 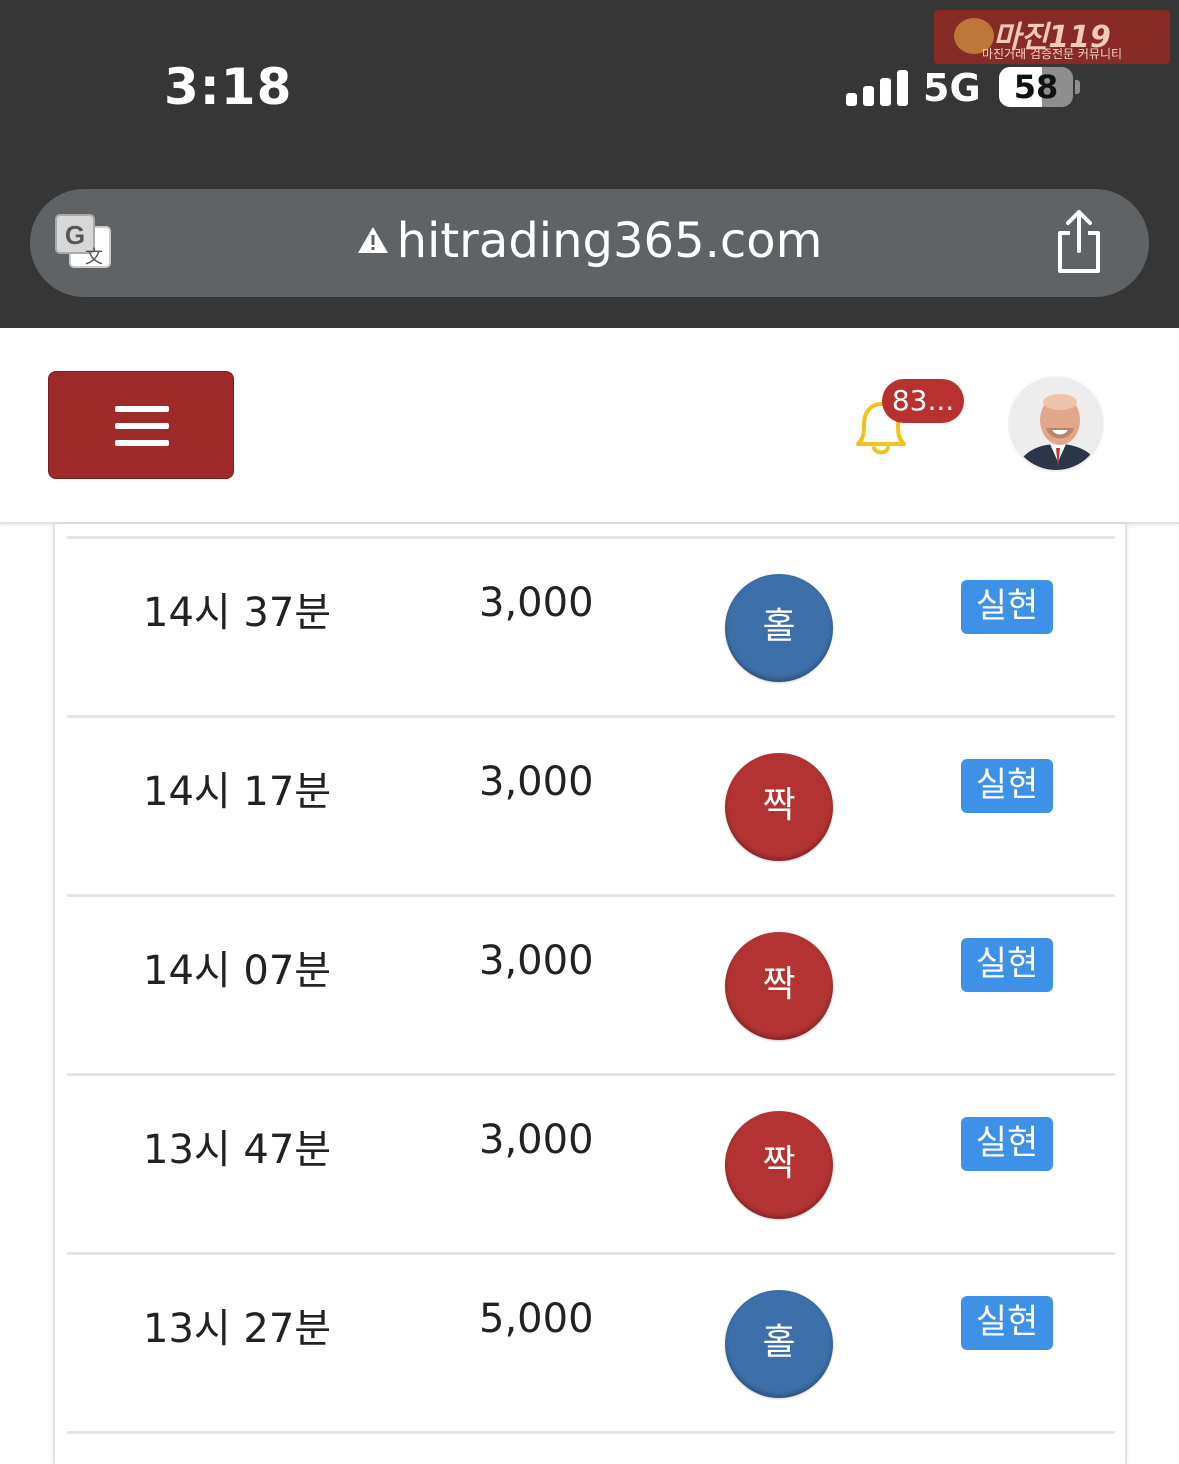 What do you see at coordinates (141, 425) in the screenshot?
I see `menu-button` at bounding box center [141, 425].